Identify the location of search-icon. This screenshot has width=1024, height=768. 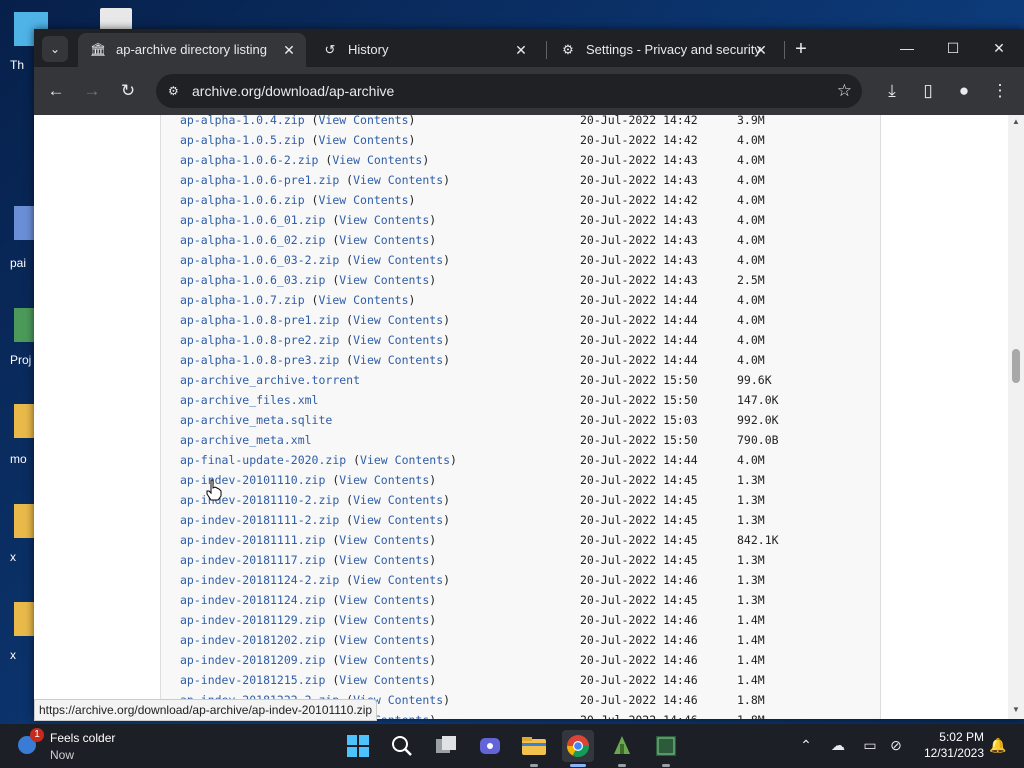
(402, 746).